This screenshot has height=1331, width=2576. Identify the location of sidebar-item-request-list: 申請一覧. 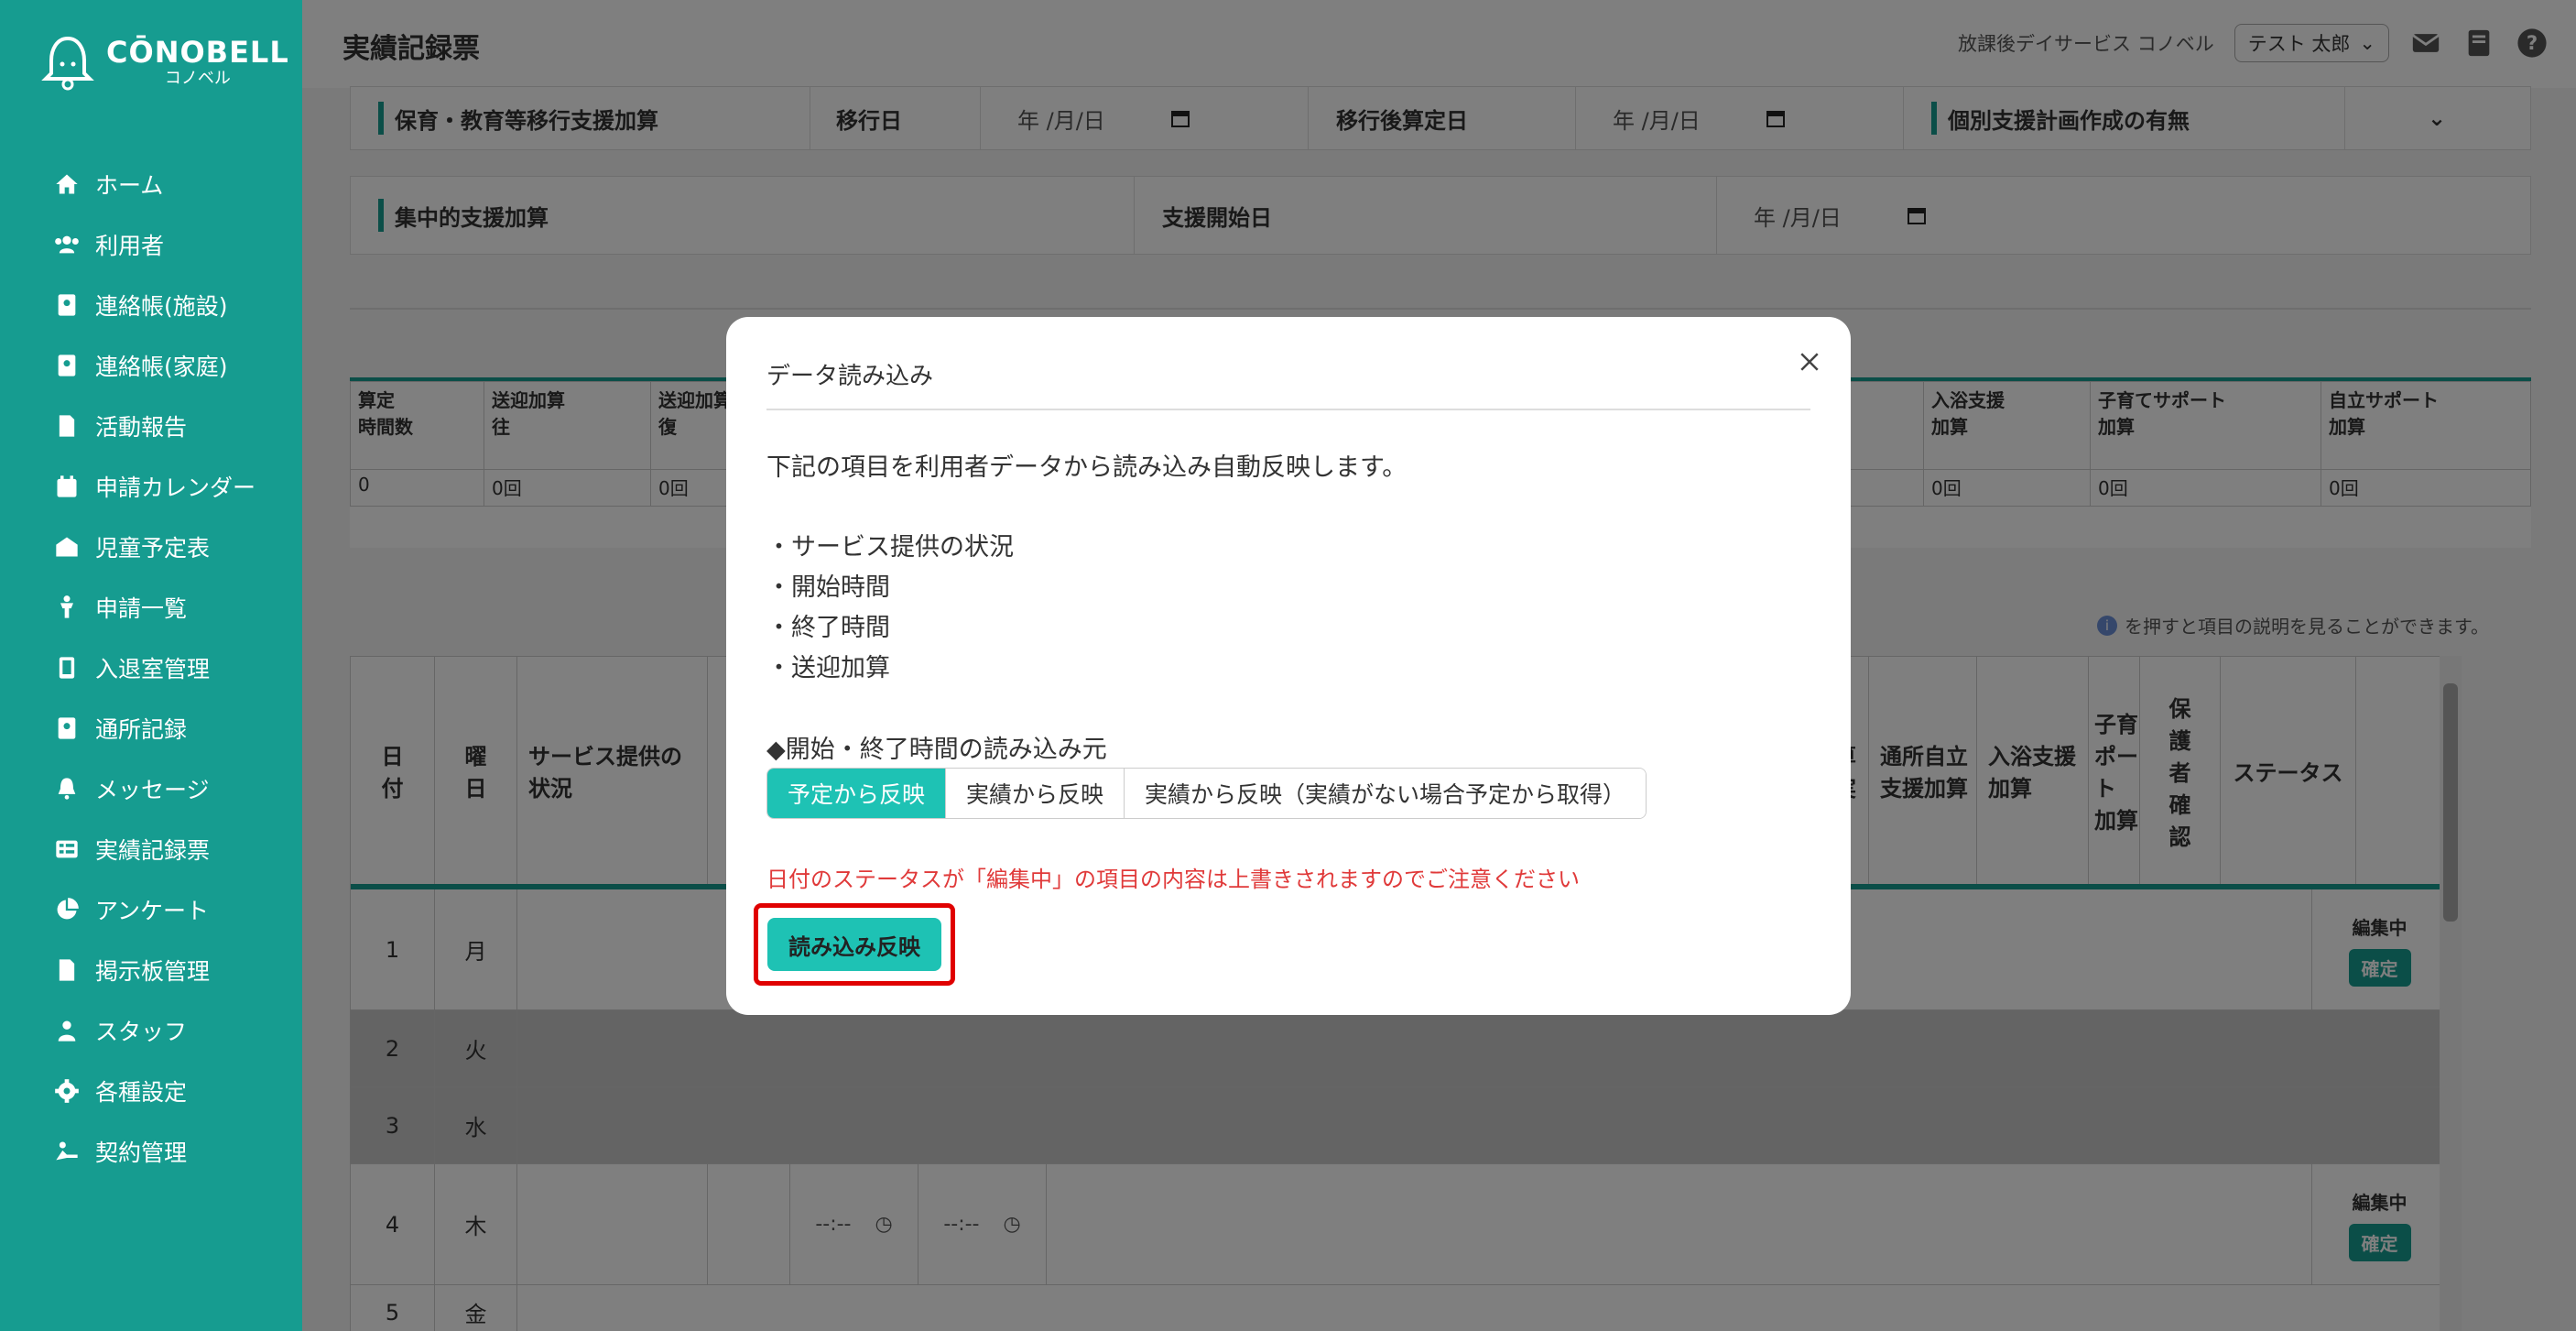
(154, 608).